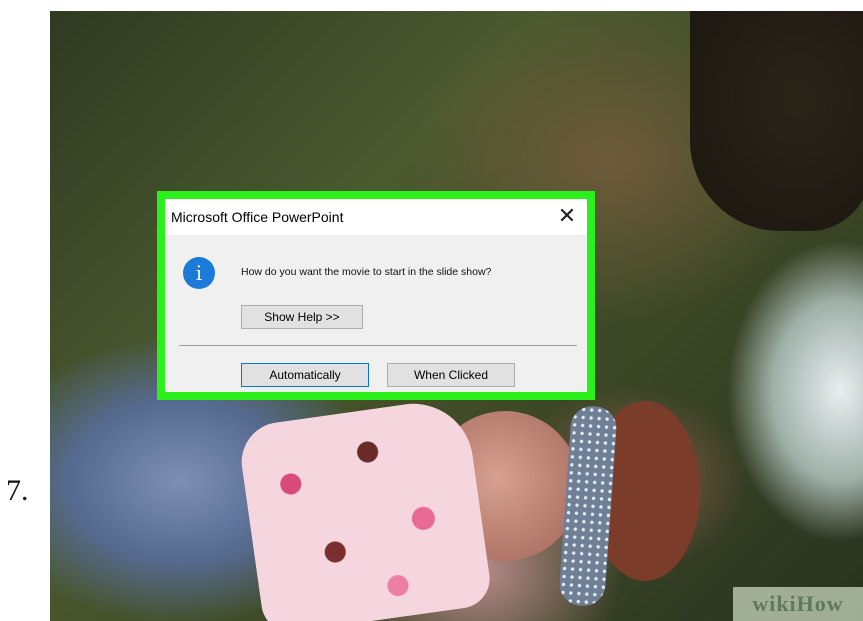 The width and height of the screenshot is (863, 621). What do you see at coordinates (365, 508) in the screenshot?
I see `baby-bib` at bounding box center [365, 508].